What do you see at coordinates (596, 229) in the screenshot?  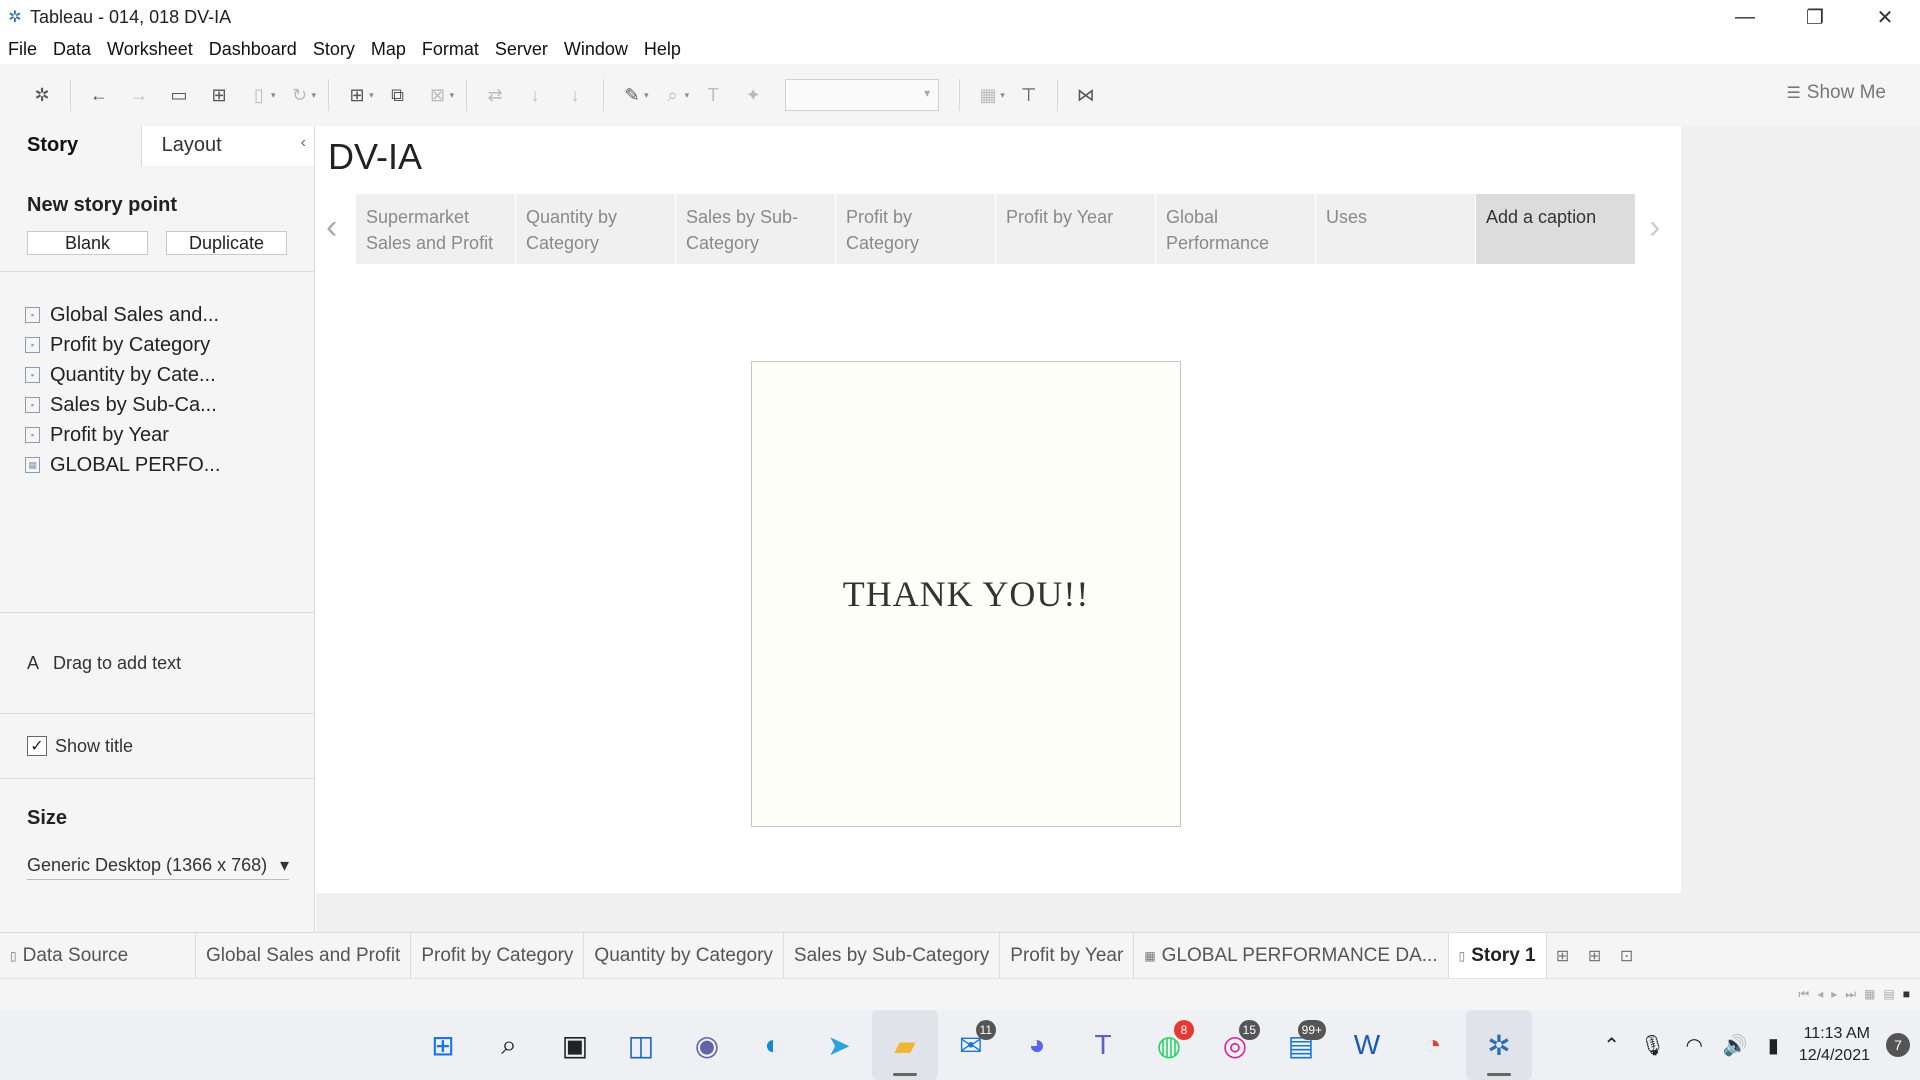 I see `story-point: Quantity by Category` at bounding box center [596, 229].